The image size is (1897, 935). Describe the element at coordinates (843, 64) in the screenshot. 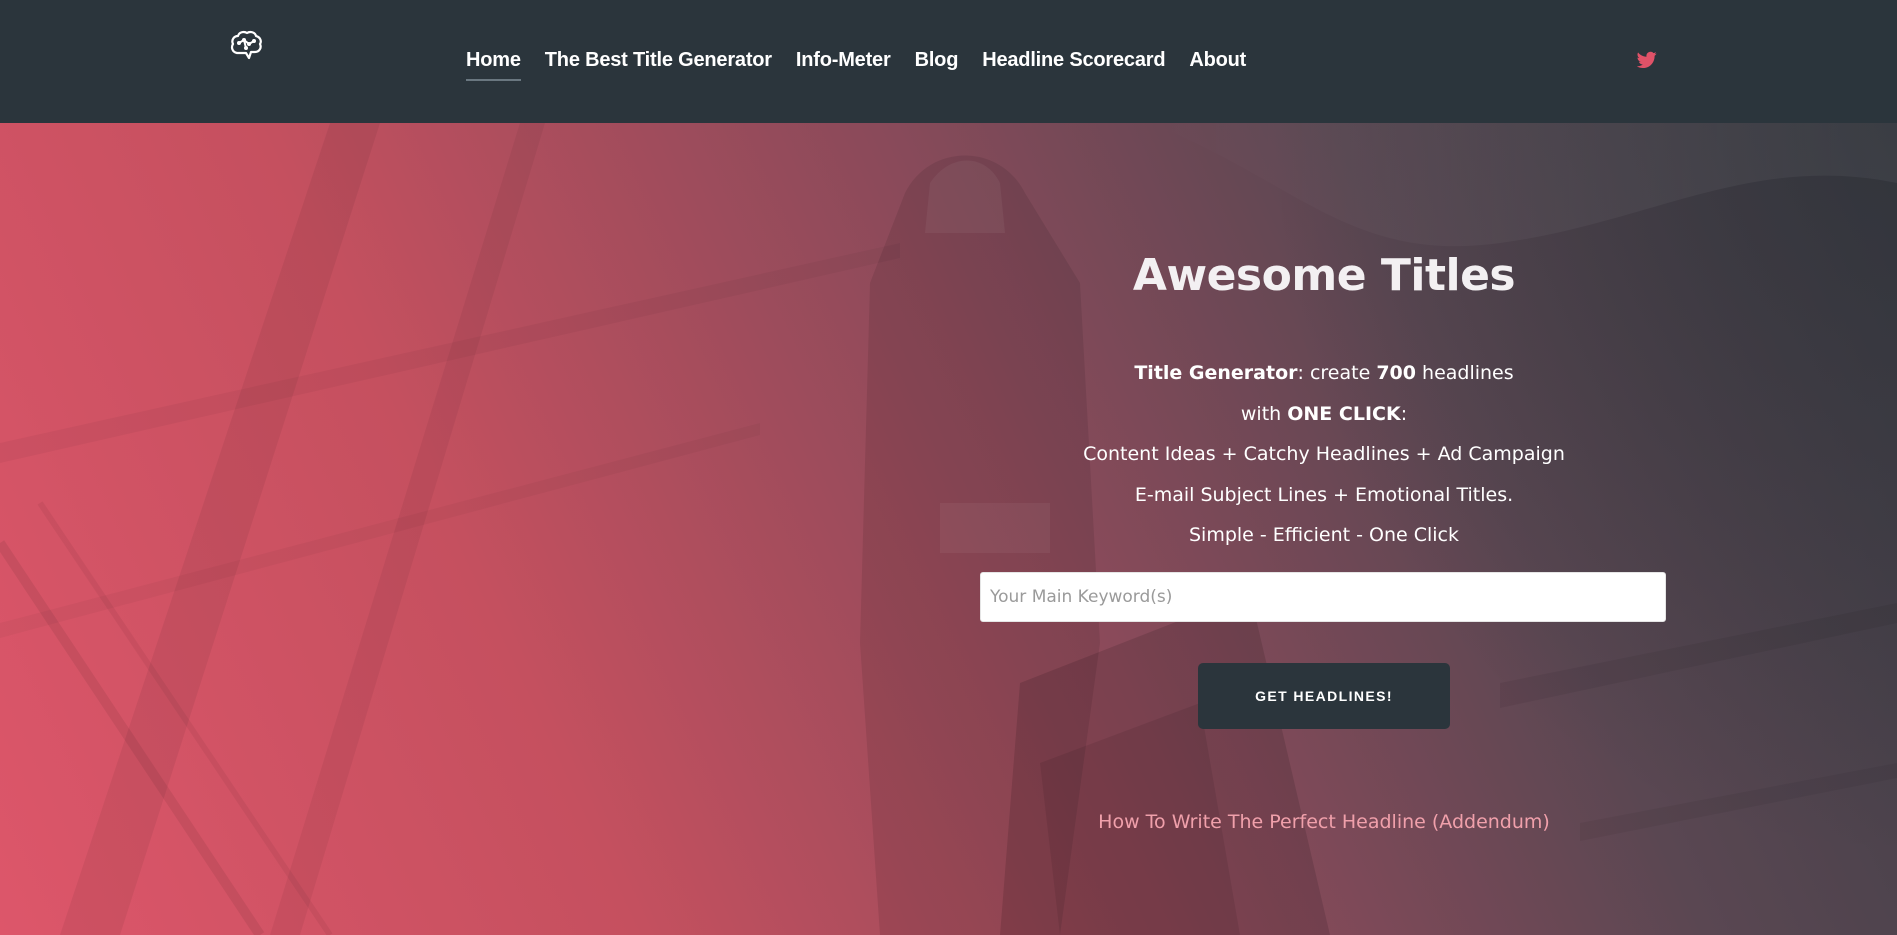

I see `nav-info-meter: Info-Meter` at that location.